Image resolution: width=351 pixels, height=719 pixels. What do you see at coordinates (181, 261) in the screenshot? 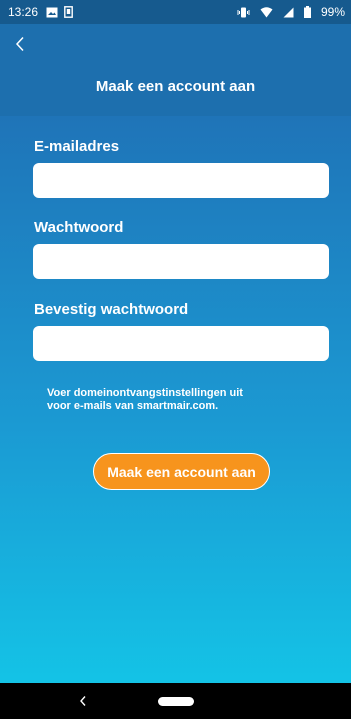
I see `password-field` at bounding box center [181, 261].